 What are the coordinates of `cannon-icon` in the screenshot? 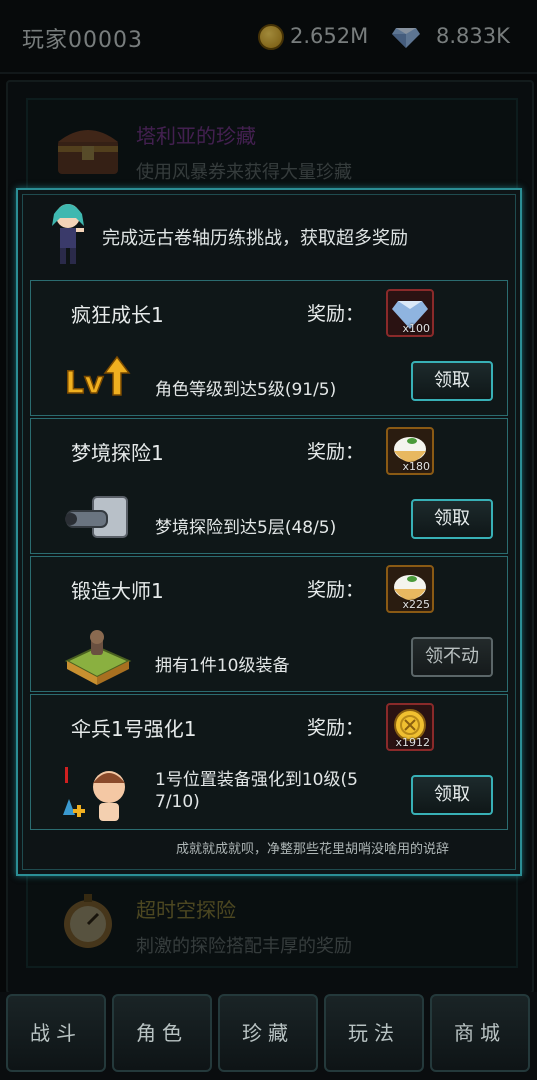 It's located at (96, 517).